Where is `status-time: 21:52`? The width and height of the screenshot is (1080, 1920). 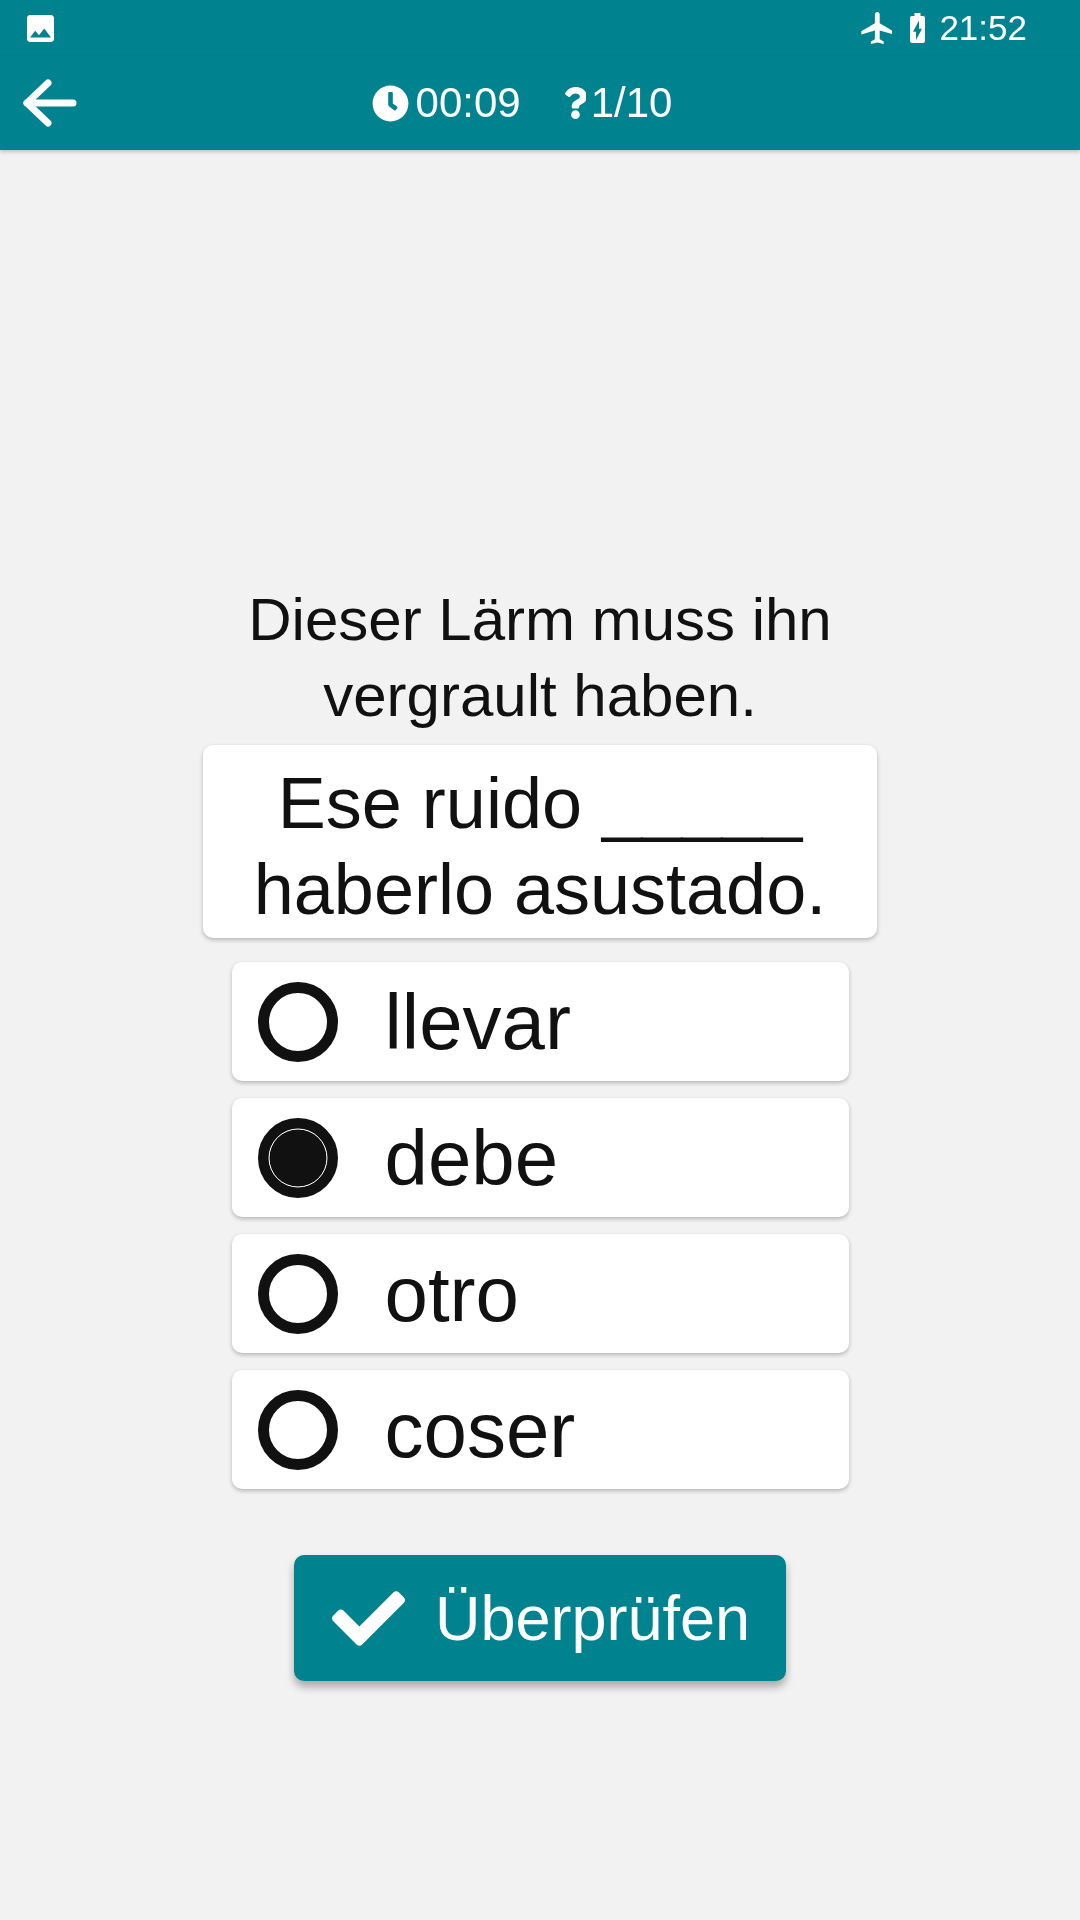 status-time: 21:52 is located at coordinates (983, 28).